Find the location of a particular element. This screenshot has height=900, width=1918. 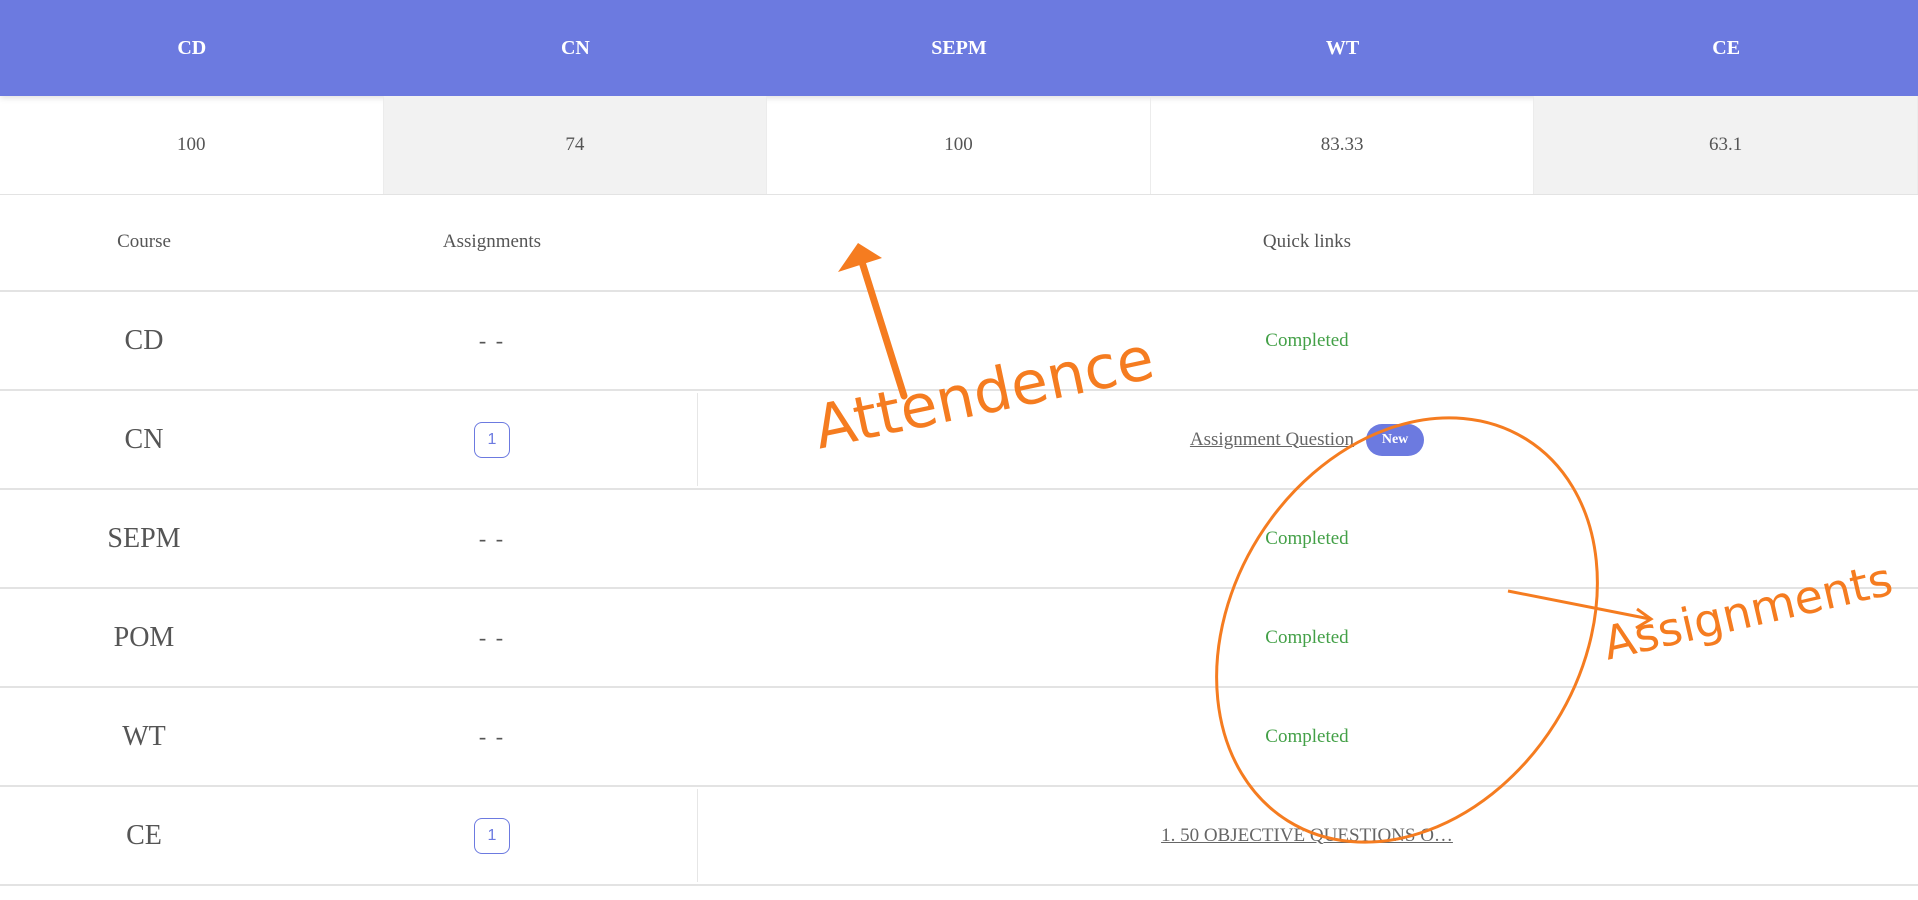

attendance-header-cn: CN is located at coordinates (575, 47).